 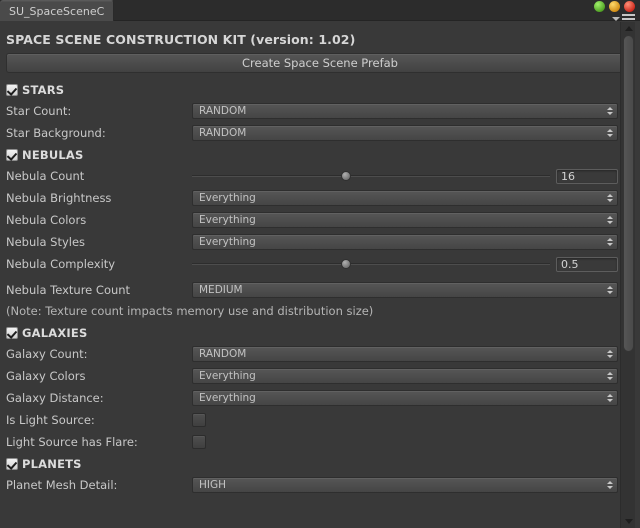 I want to click on row-nebula-count: Nebula Count 16, so click(x=320, y=176).